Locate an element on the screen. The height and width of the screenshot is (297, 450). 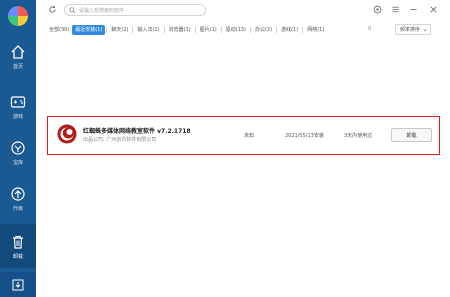
app-icon is located at coordinates (67, 134).